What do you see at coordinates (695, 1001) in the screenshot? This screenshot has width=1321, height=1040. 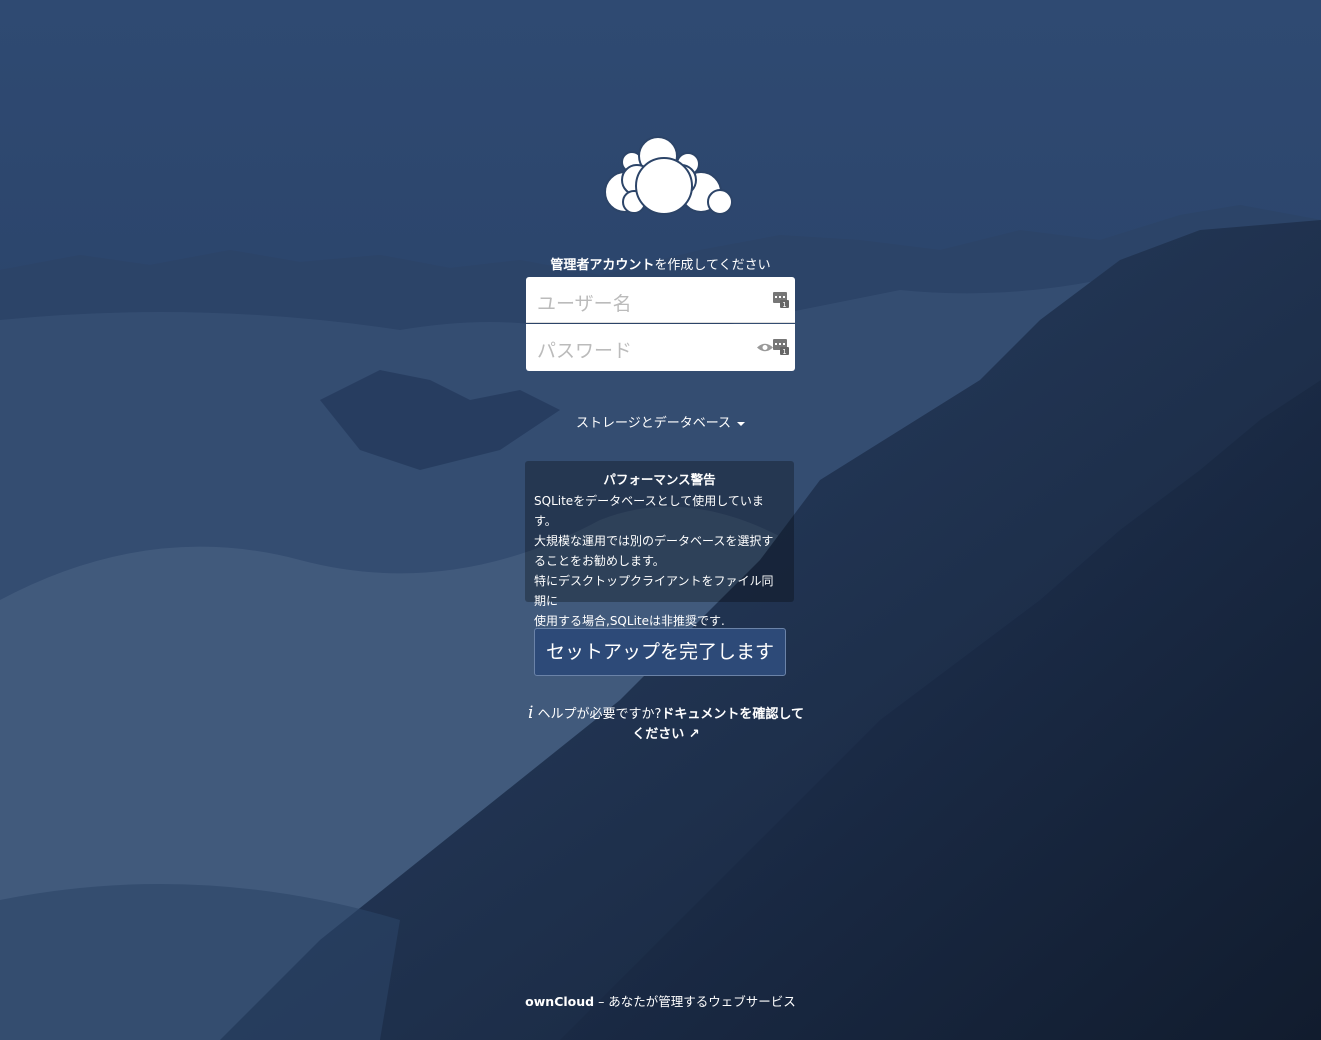 I see `footer-tagline: – あなたが管理するウェブサービス` at bounding box center [695, 1001].